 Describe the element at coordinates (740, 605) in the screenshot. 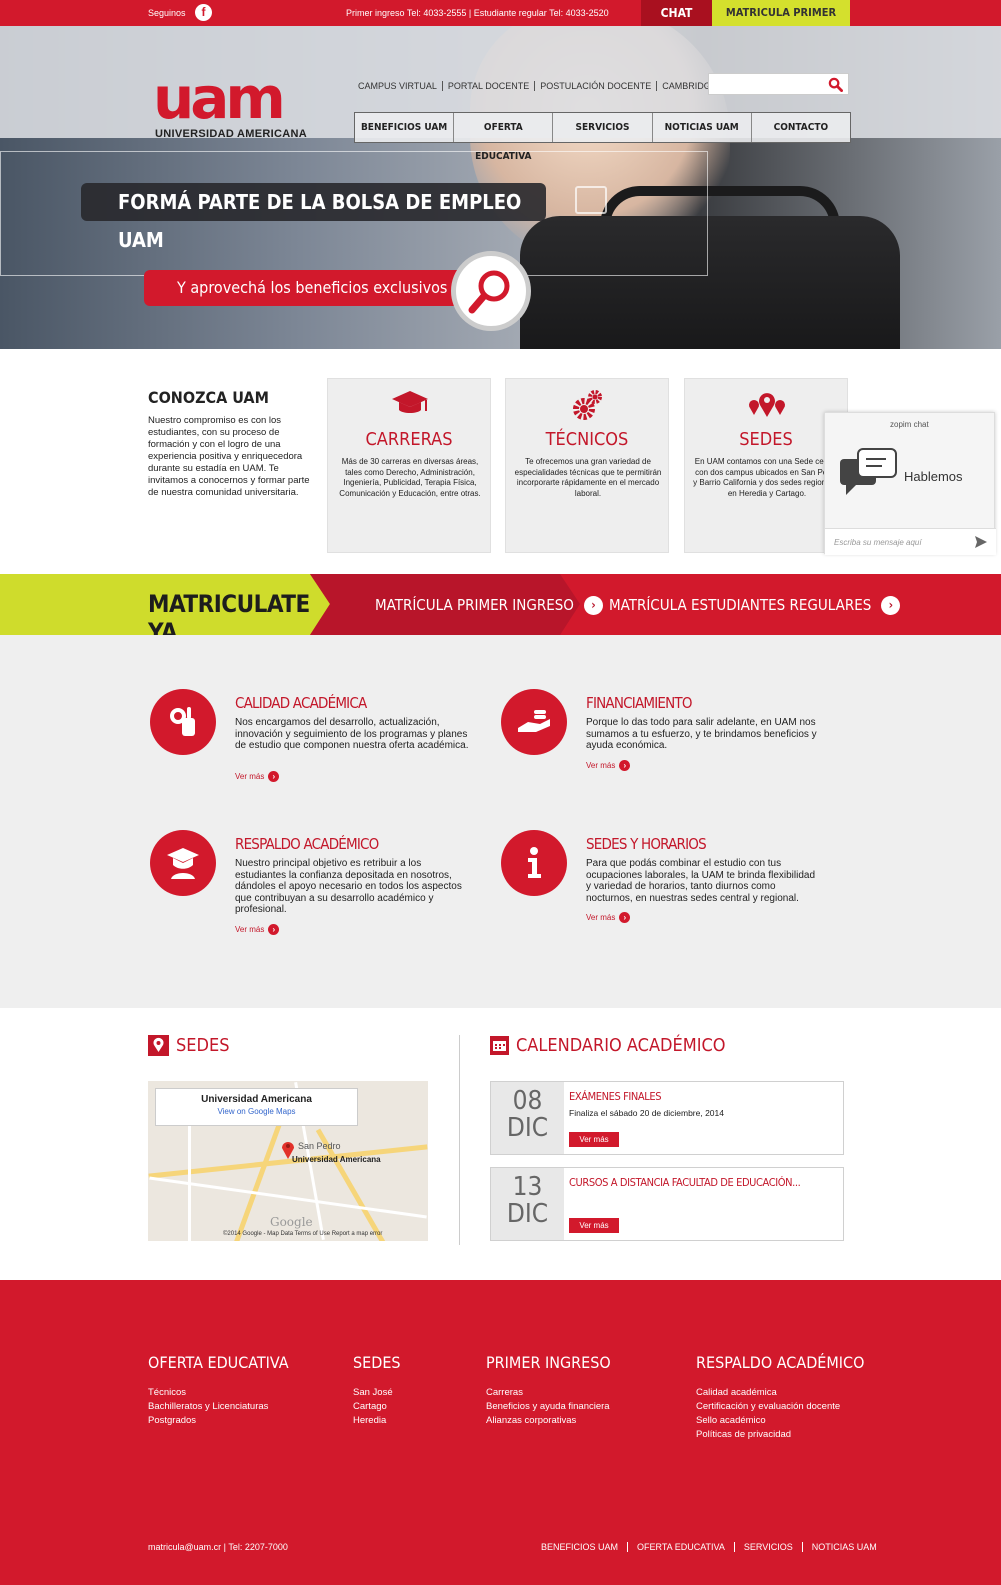

I see `enroll-regular-label: MATRÍCULA ESTUDIANTES REGULARES` at that location.